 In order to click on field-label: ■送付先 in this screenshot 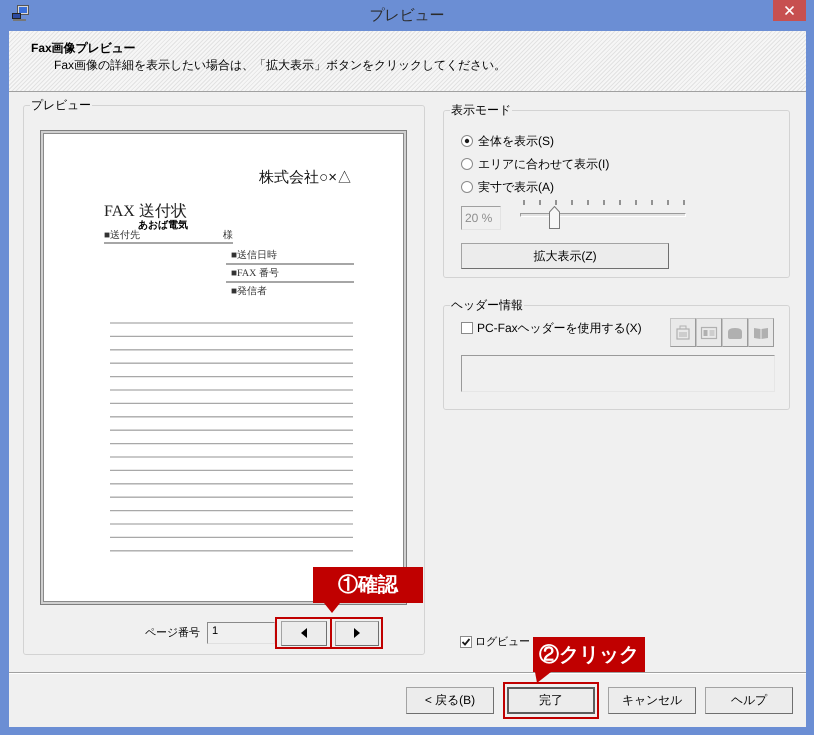, I will do `click(122, 236)`.